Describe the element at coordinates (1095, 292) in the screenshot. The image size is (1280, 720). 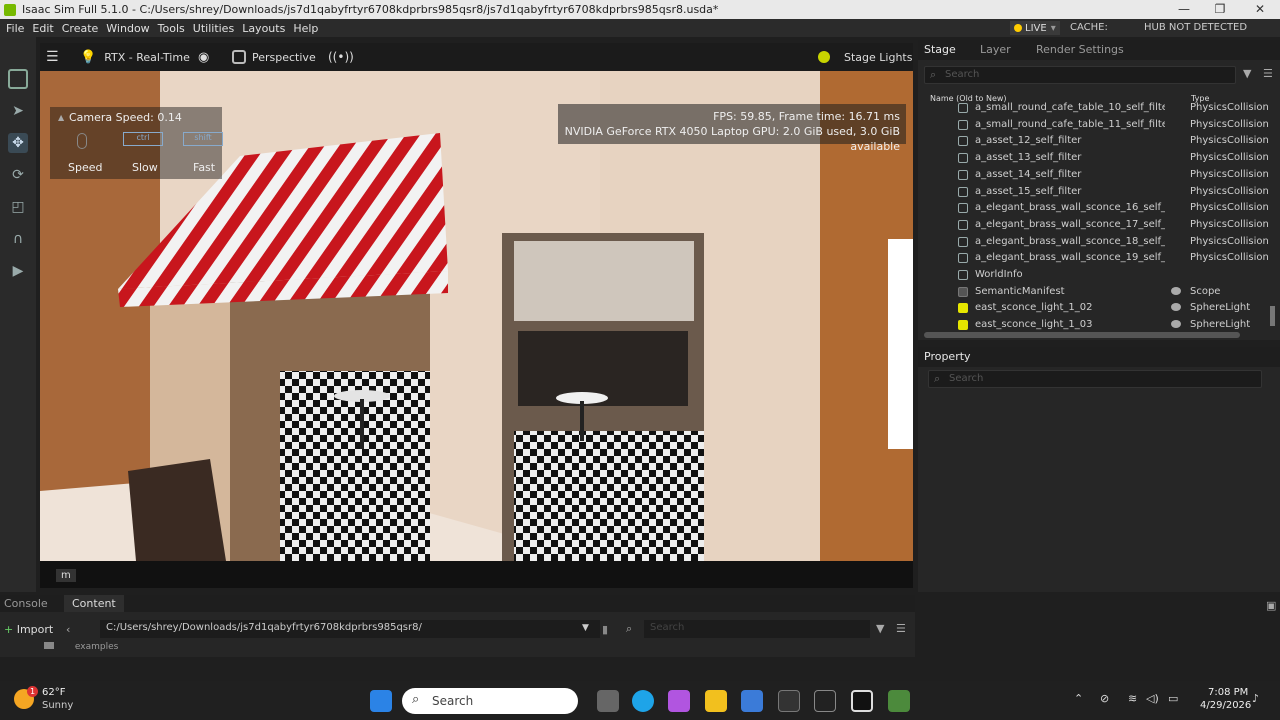
I see `stage-row: SemanticManifest Scope` at that location.